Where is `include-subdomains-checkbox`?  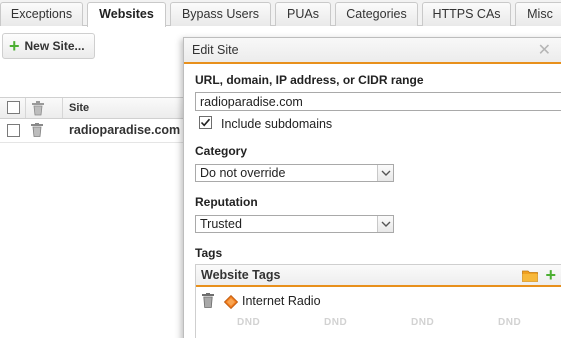 include-subdomains-checkbox is located at coordinates (205, 122).